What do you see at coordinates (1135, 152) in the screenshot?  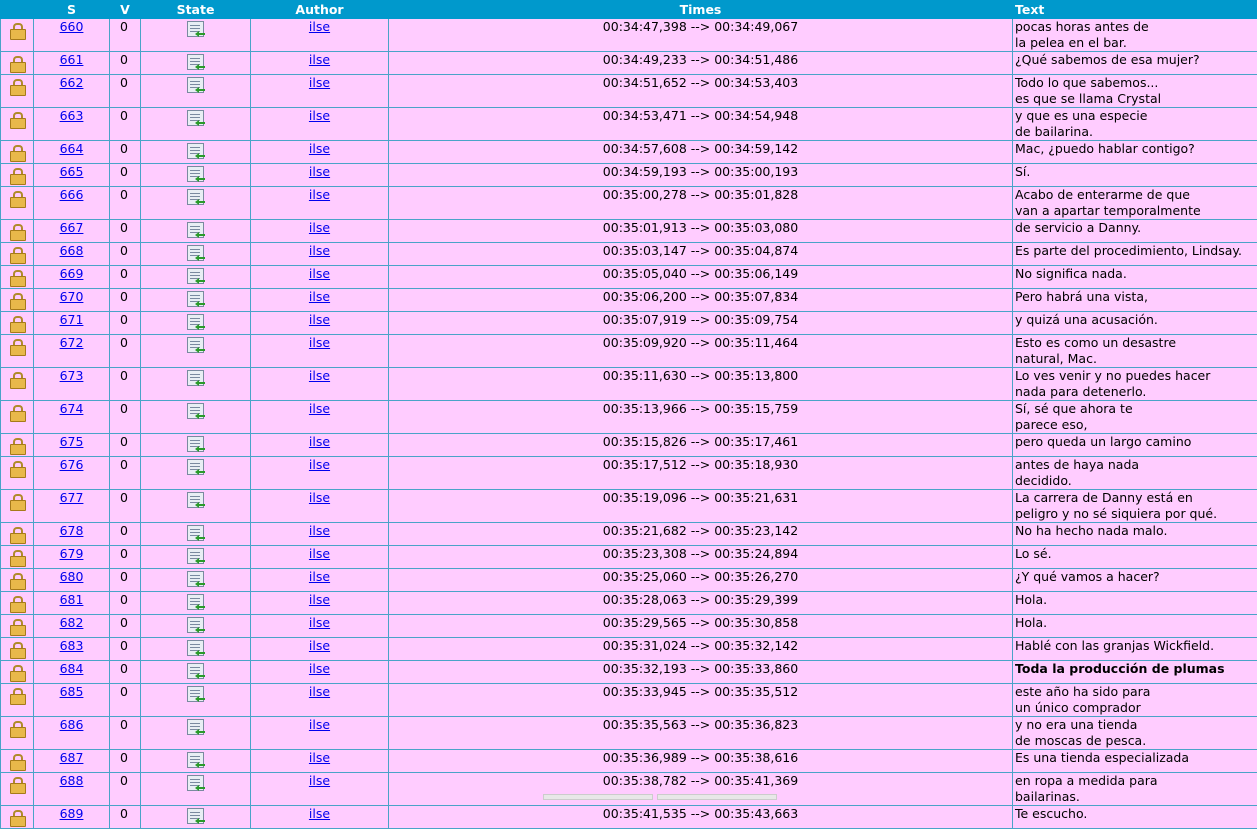 I see `row-text: Mac, ¿puedo hablar contigo?` at bounding box center [1135, 152].